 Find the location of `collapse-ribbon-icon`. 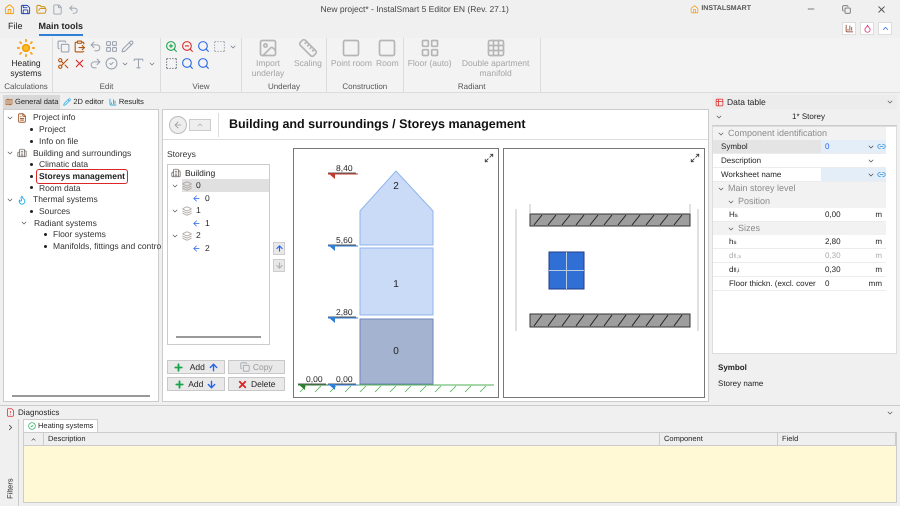

collapse-ribbon-icon is located at coordinates (885, 28).